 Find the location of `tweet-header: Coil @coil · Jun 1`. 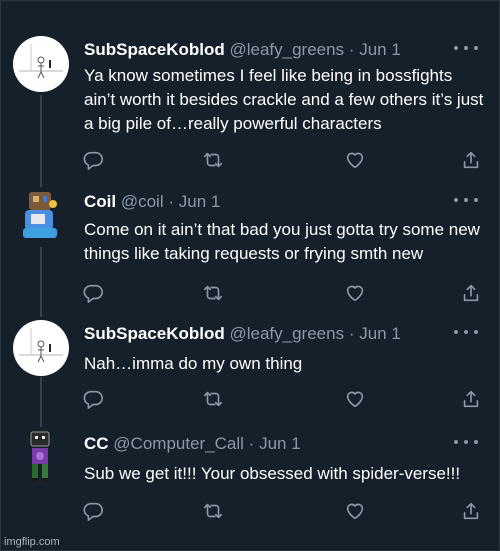

tweet-header: Coil @coil · Jun 1 is located at coordinates (282, 202).